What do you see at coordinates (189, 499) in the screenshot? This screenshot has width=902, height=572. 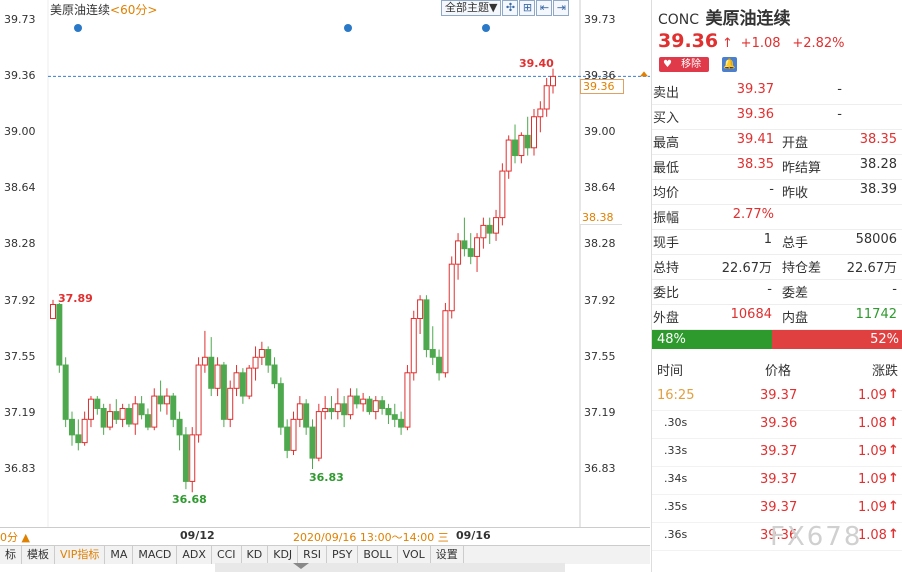 I see `annotation-low-1: 36.68` at bounding box center [189, 499].